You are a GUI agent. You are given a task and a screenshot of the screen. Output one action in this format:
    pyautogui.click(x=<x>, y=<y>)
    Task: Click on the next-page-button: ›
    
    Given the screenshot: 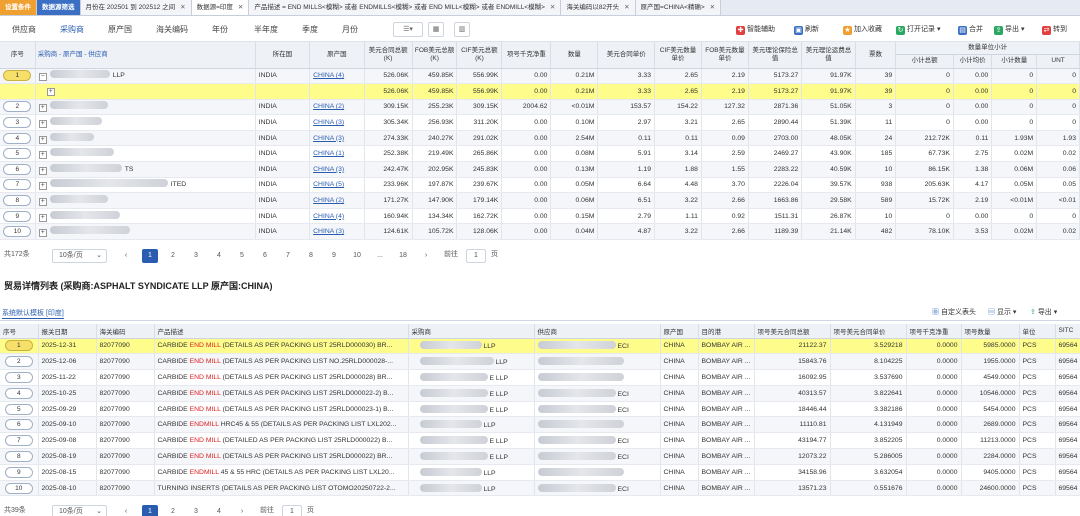 What is the action you would take?
    pyautogui.click(x=242, y=510)
    